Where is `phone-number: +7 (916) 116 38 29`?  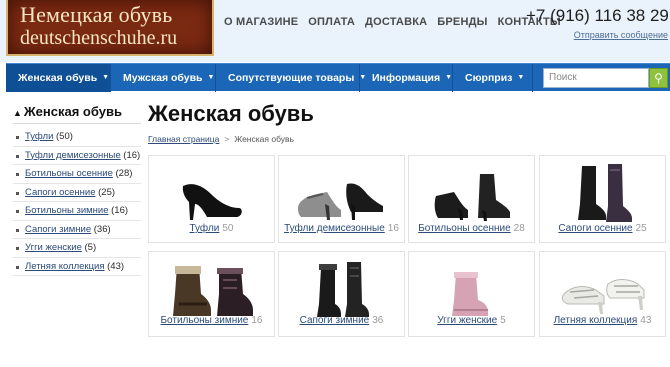
phone-number: +7 (916) 116 38 29 is located at coordinates (597, 15).